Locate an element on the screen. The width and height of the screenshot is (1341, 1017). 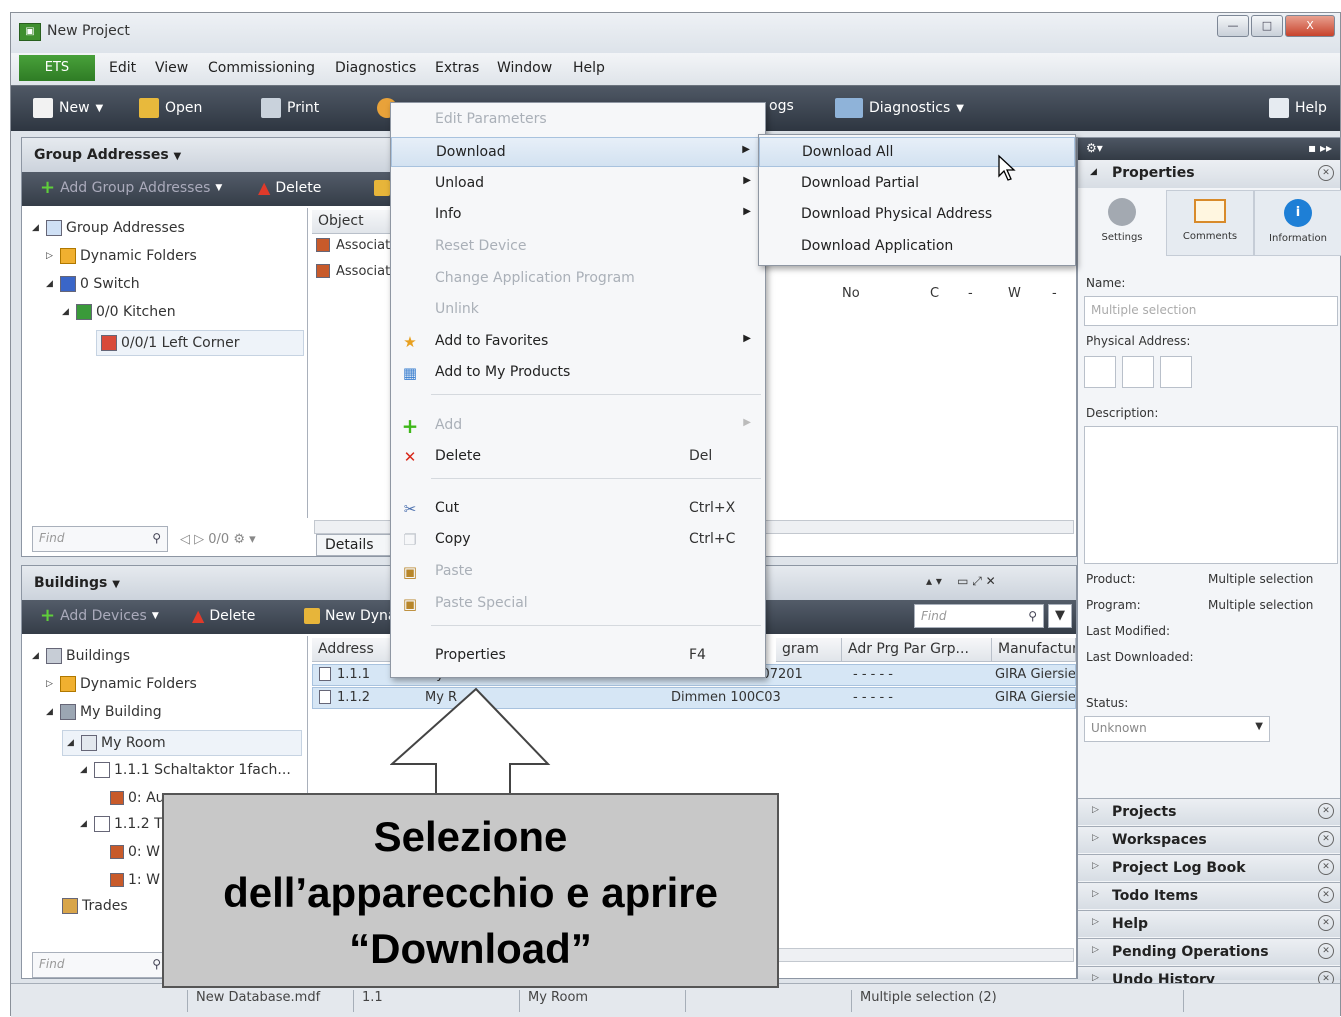
menu-item-add: + Add ▶ is located at coordinates (578, 426).